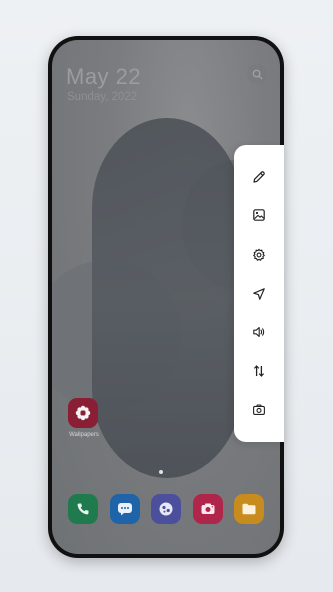 This screenshot has width=333, height=592. Describe the element at coordinates (124, 509) in the screenshot. I see `messages-app-icon` at that location.